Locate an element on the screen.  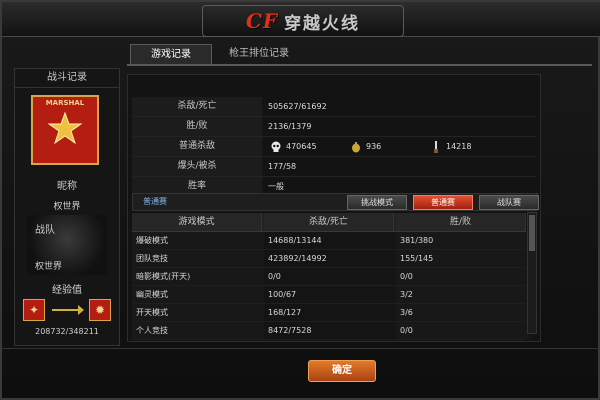
stat-label: 杀敌/死亡 is located at coordinates (197, 106).